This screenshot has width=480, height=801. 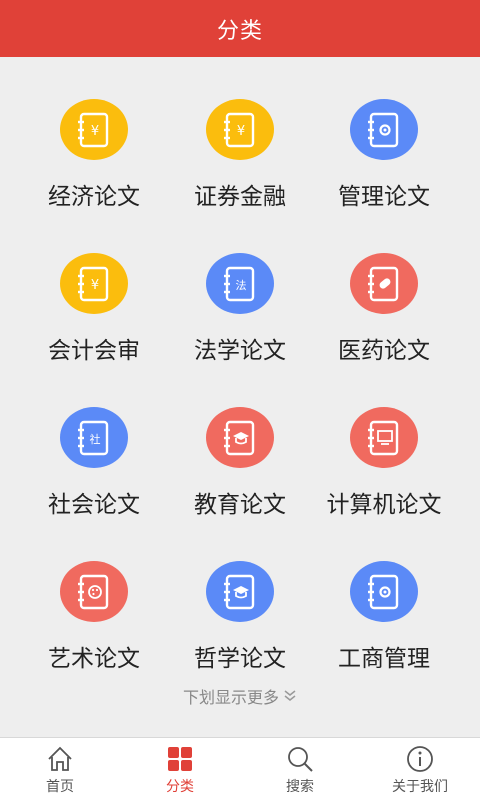 I want to click on tab-about: 关于我们, so click(x=420, y=769).